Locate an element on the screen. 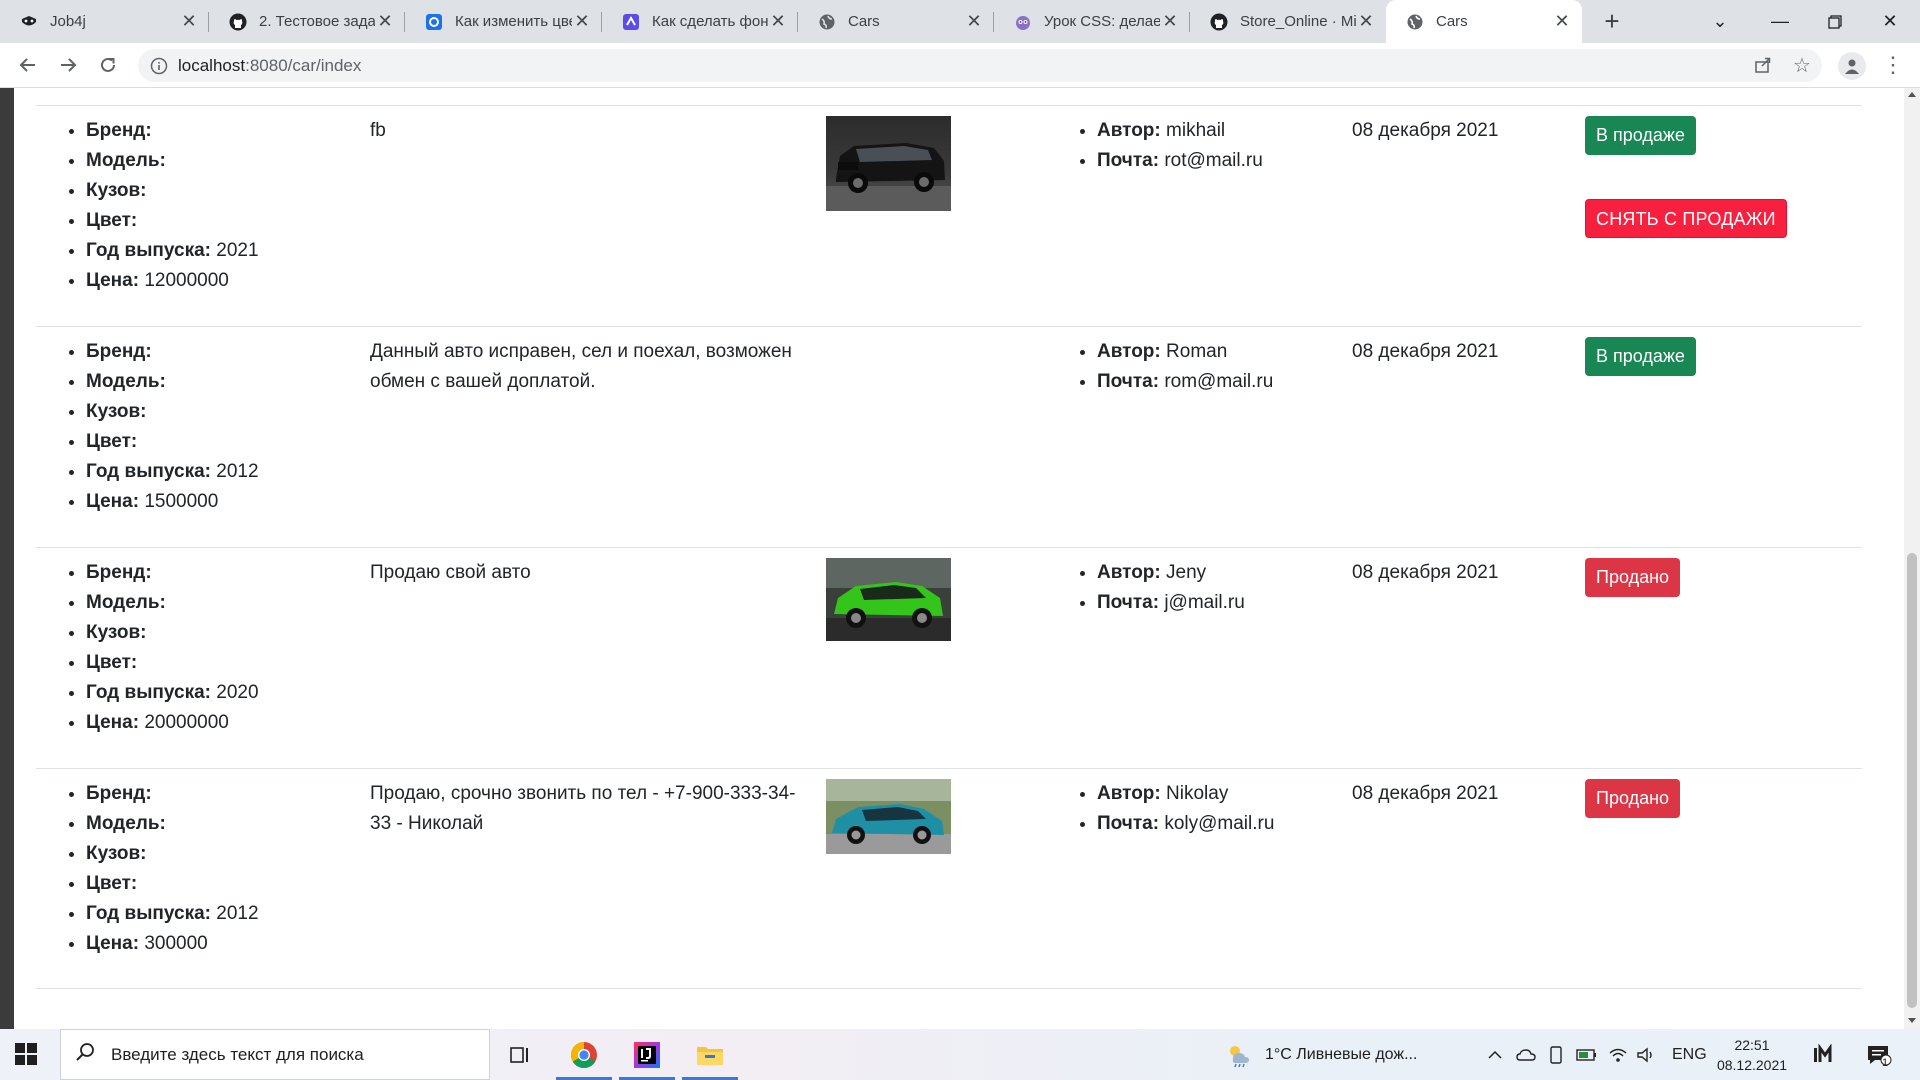 The image size is (1920, 1080). profile-avatar-icon is located at coordinates (1852, 66).